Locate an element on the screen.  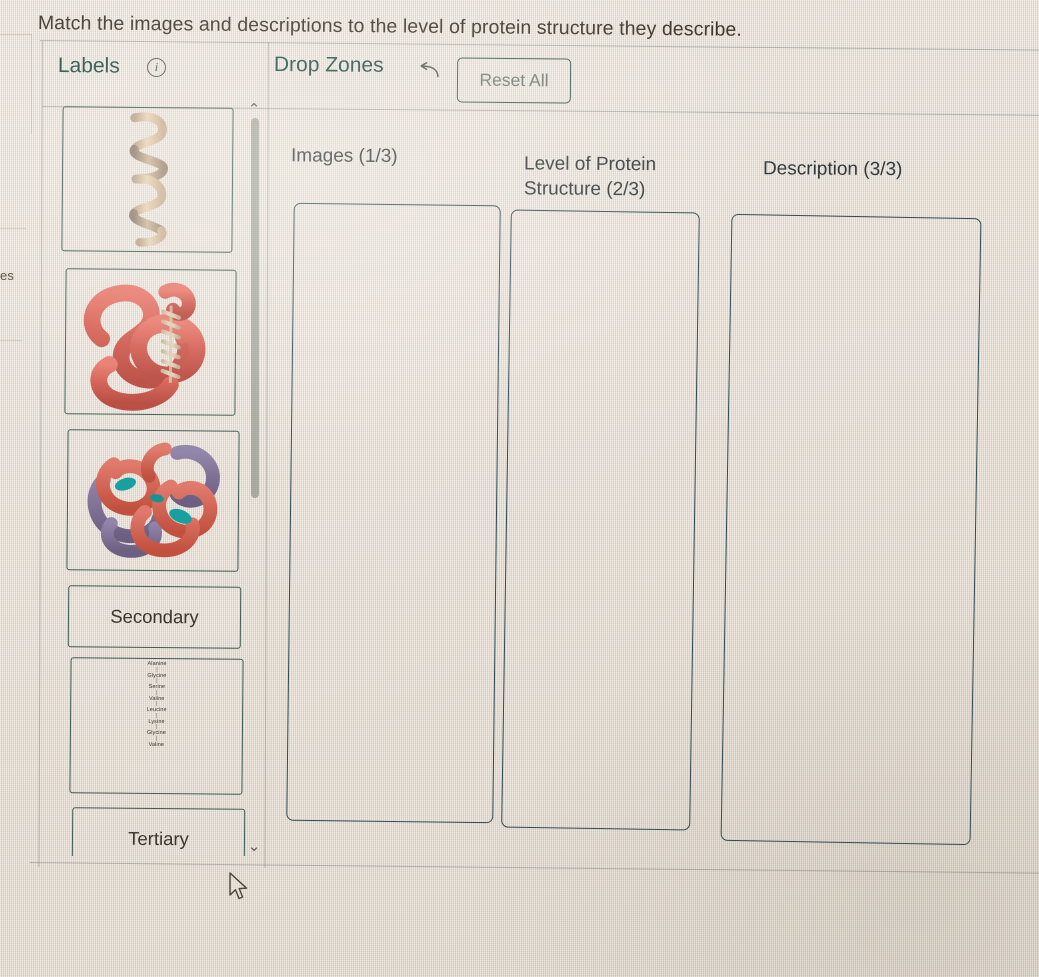
background-panel-edge-mid is located at coordinates (13, 228).